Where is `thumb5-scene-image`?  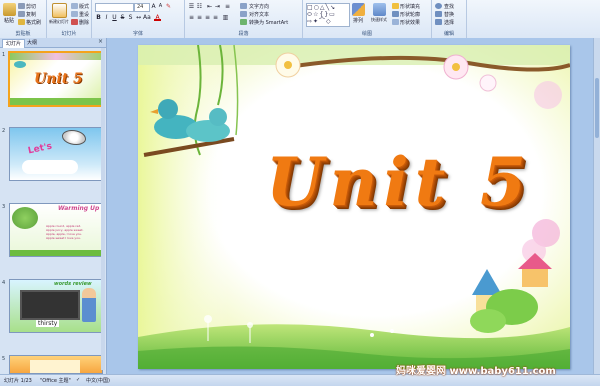
thumb5-scene-image is located at coordinates (55, 366).